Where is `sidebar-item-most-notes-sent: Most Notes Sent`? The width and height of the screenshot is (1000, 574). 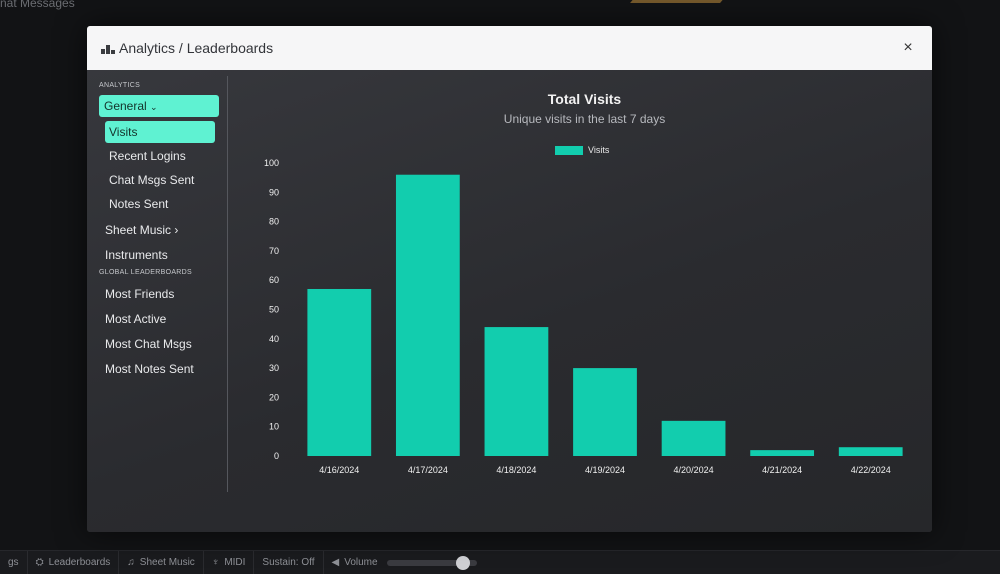
sidebar-item-most-notes-sent: Most Notes Sent is located at coordinates (161, 369).